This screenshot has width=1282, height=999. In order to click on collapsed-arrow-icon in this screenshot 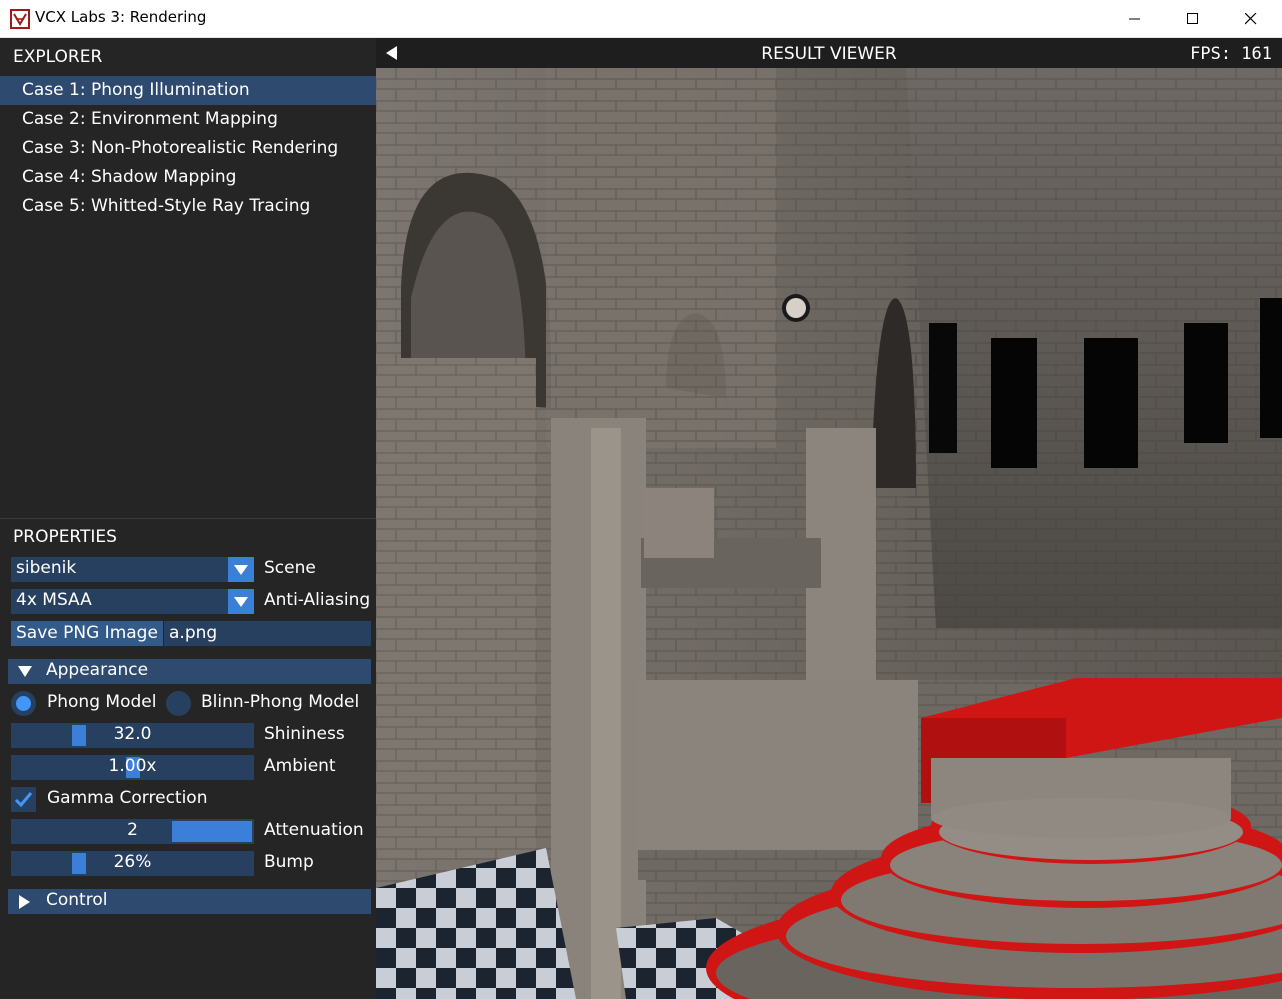, I will do `click(24, 902)`.